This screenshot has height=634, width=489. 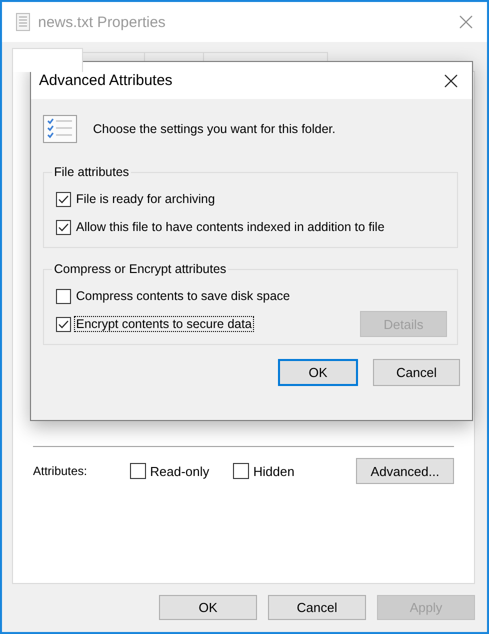 What do you see at coordinates (60, 471) in the screenshot?
I see `attributes-label: Attributes:` at bounding box center [60, 471].